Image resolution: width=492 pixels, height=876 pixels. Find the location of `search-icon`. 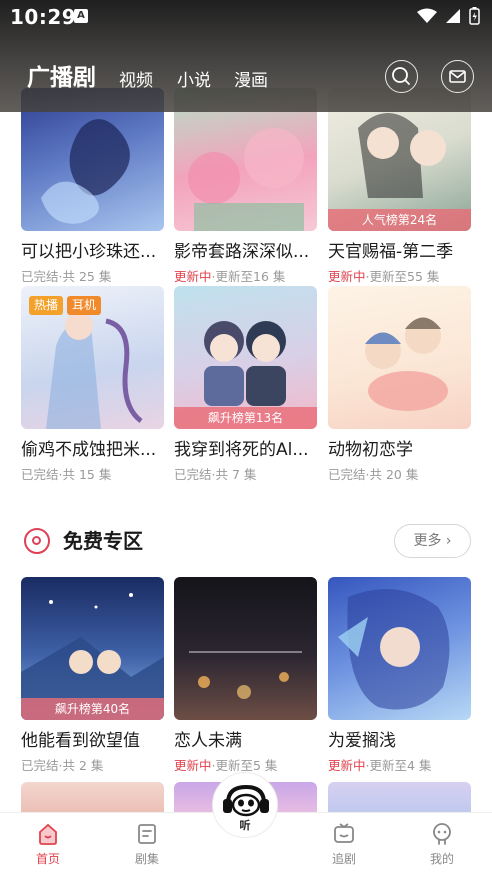

search-icon is located at coordinates (401, 76).